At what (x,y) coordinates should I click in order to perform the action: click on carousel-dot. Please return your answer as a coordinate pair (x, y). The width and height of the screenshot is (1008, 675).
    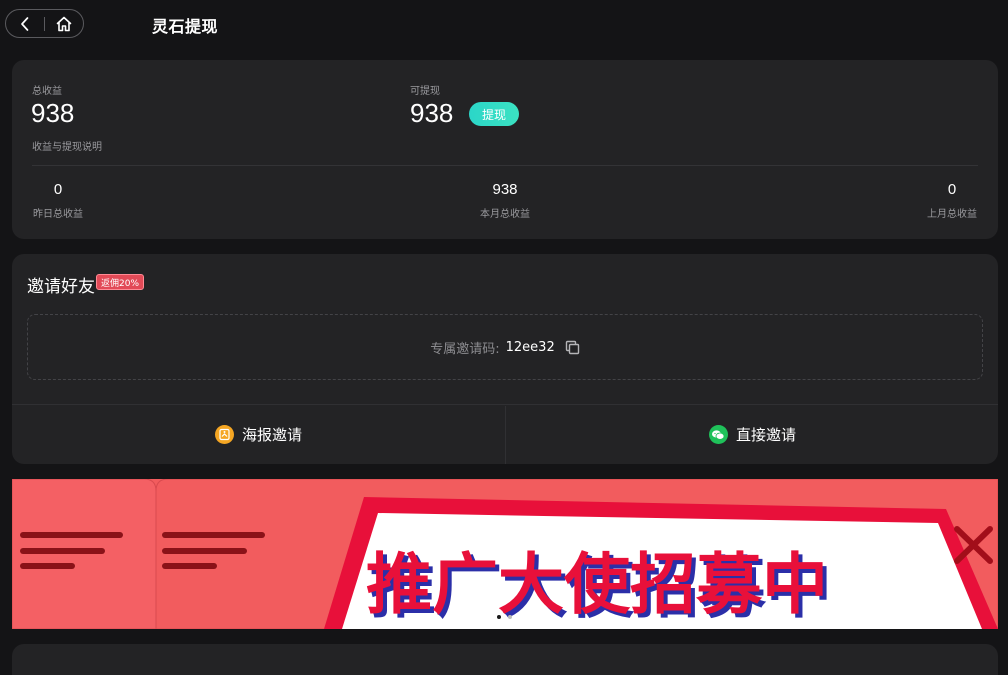
    Looking at the image, I should click on (510, 617).